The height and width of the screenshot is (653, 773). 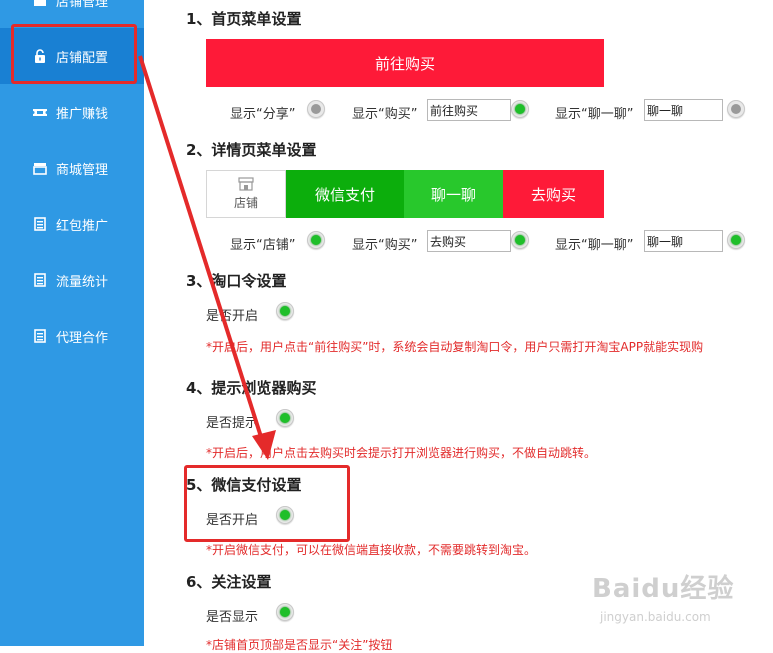 I want to click on sidebar-item-traffic: 流量统计, so click(x=72, y=280).